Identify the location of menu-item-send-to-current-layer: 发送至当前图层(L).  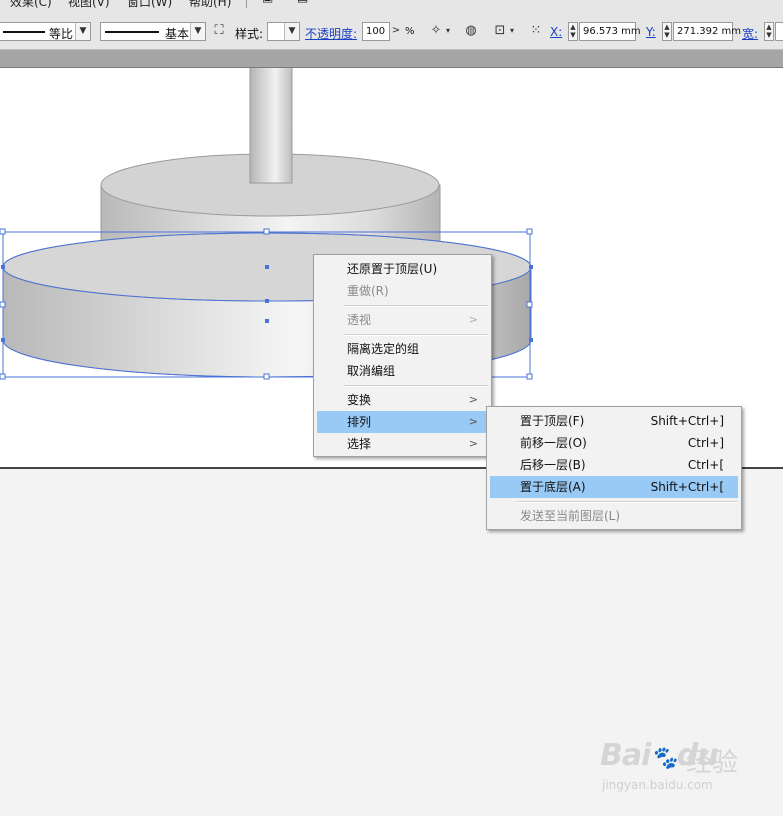
(614, 516).